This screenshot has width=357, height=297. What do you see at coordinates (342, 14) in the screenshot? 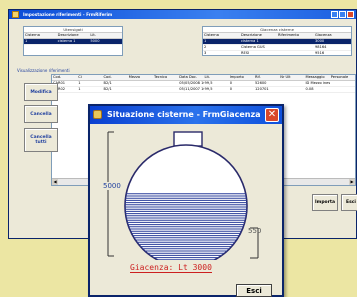
I see `maximize-button` at bounding box center [342, 14].